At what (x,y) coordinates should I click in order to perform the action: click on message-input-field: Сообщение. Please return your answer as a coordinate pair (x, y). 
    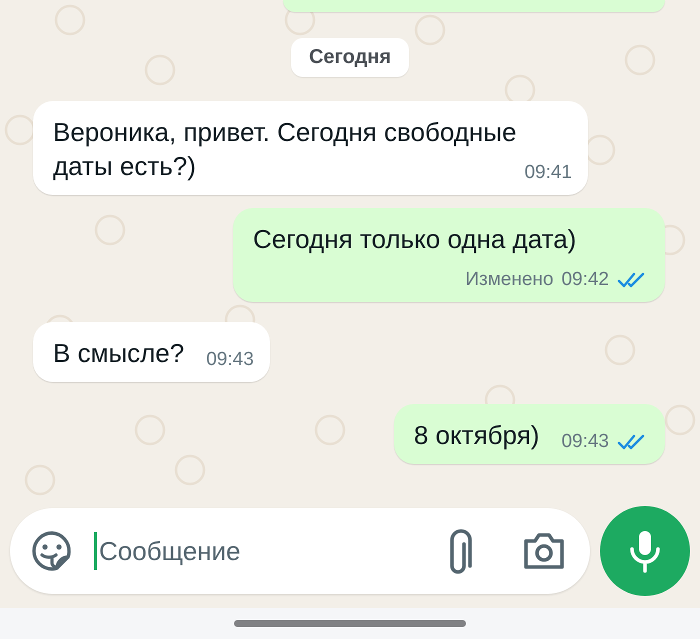
    Looking at the image, I should click on (300, 551).